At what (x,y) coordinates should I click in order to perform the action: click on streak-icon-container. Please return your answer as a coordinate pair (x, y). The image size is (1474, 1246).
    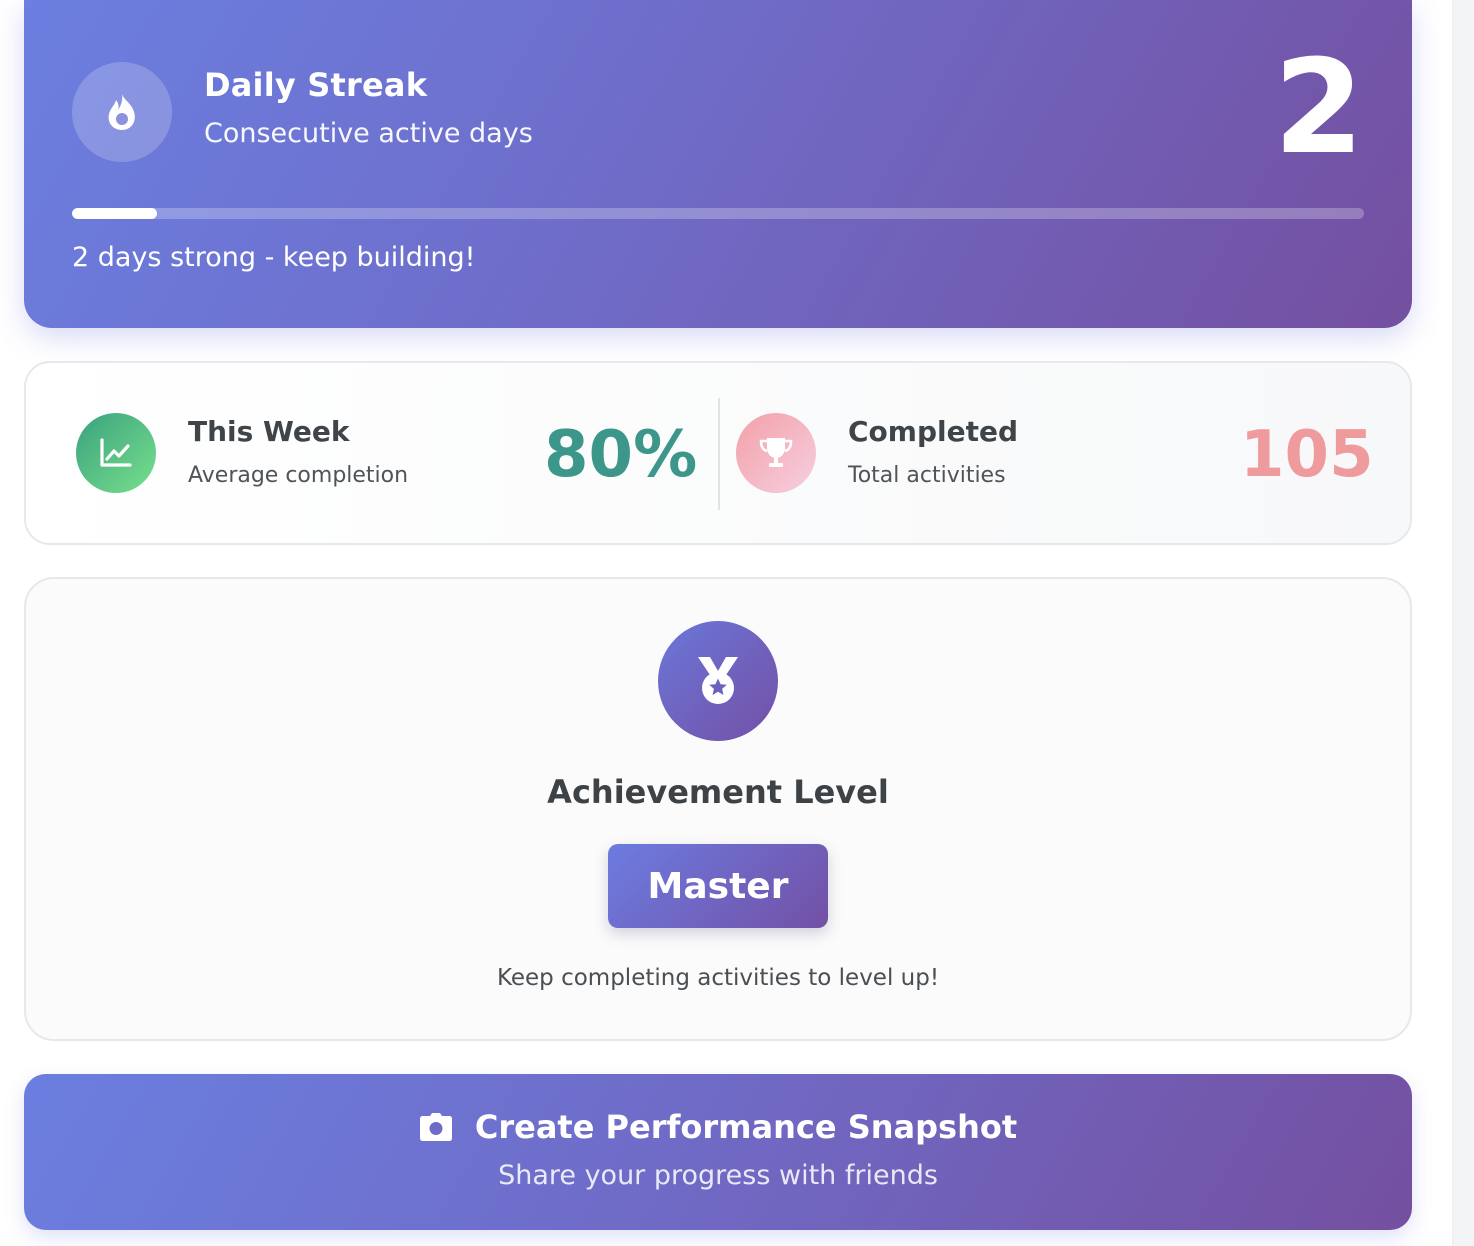
    Looking at the image, I should click on (122, 112).